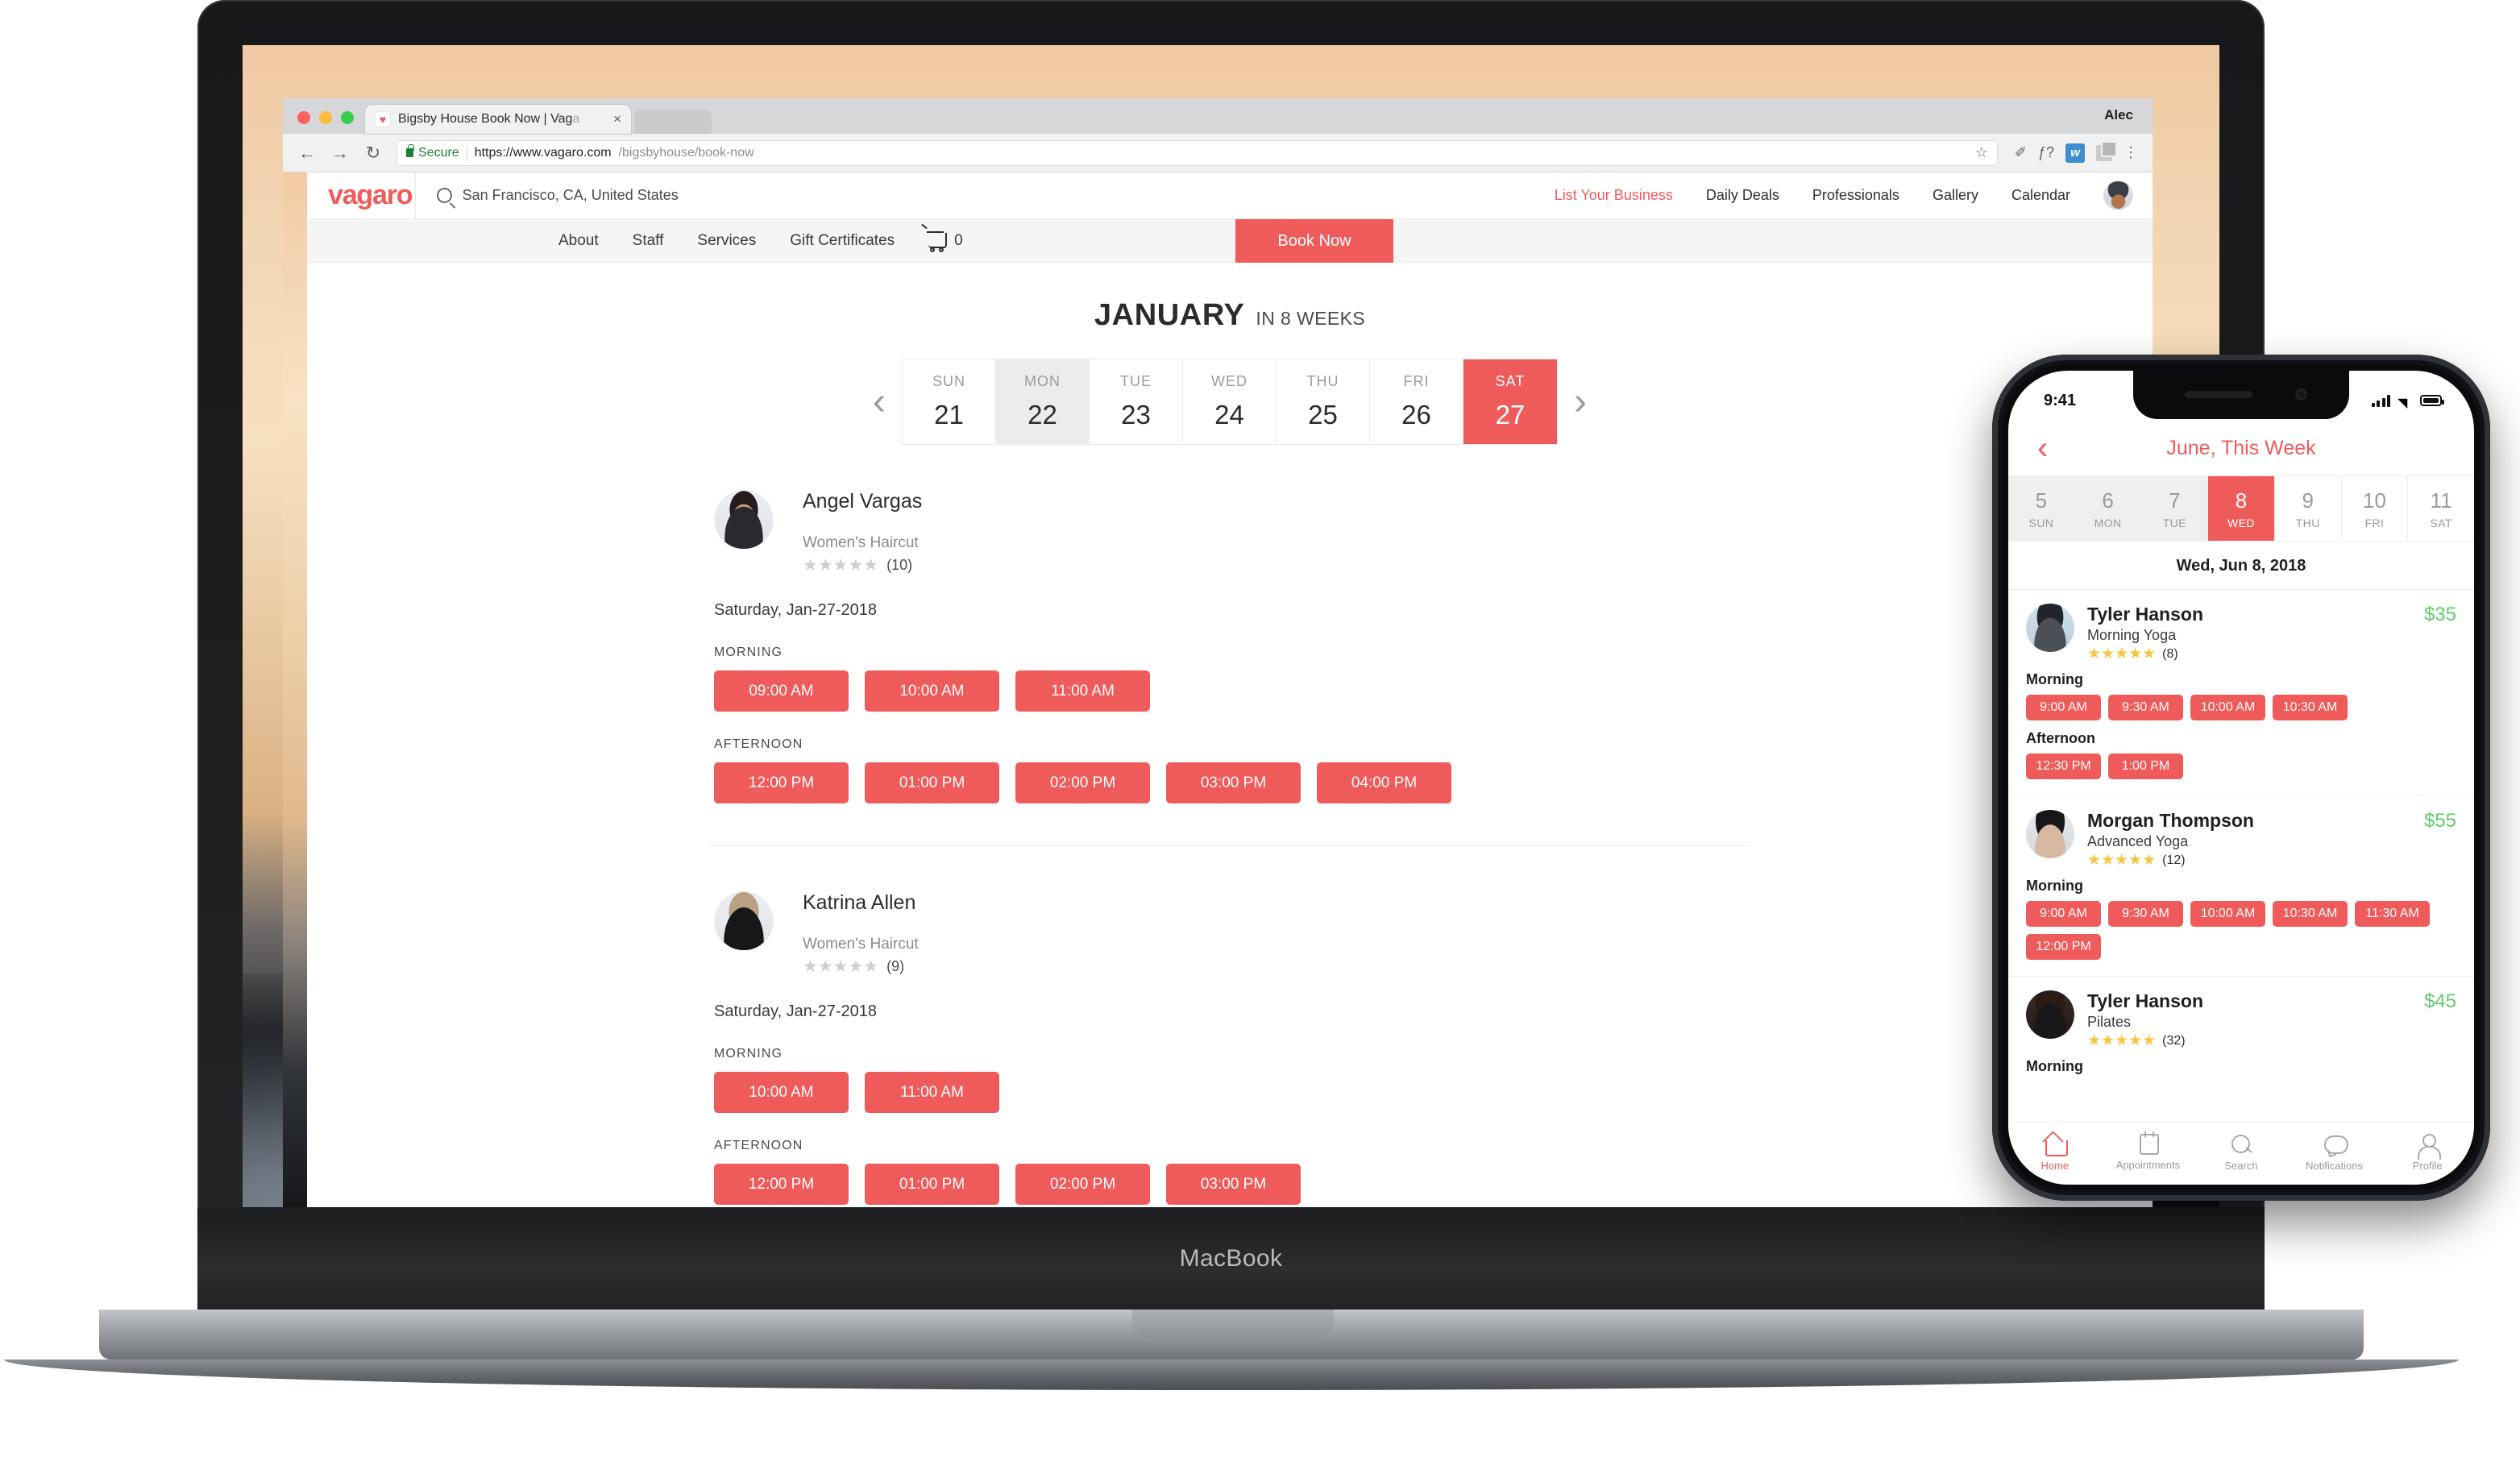 This screenshot has height=1457, width=2520. I want to click on app-day: 5 SUN, so click(2041, 508).